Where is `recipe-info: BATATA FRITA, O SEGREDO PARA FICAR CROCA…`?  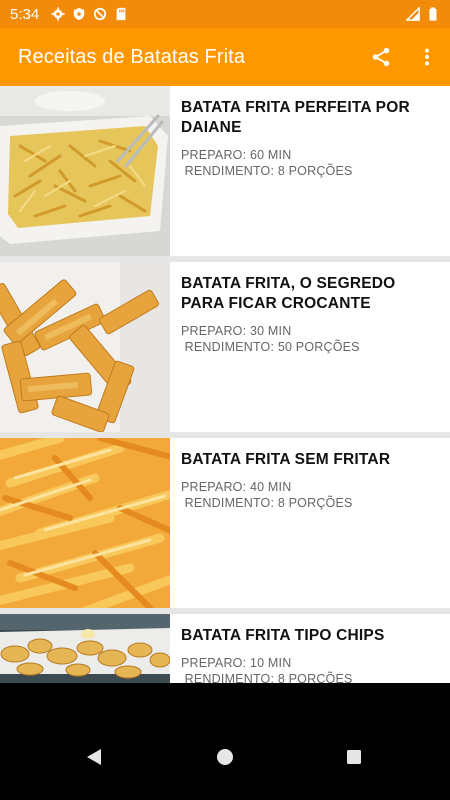
recipe-info: BATATA FRITA, O SEGREDO PARA FICAR CROCA… is located at coordinates (310, 347).